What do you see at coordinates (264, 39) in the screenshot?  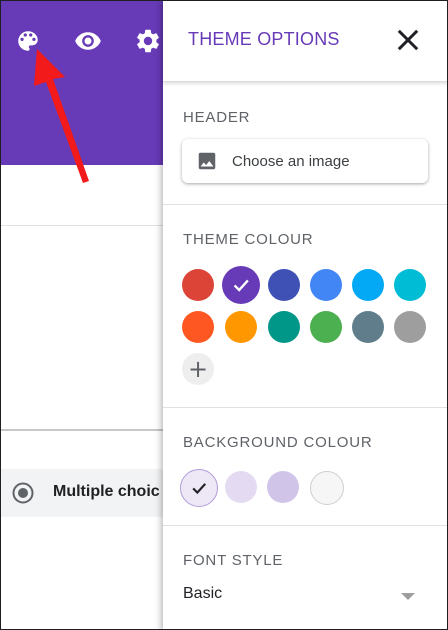 I see `panel-title: THEME OPTIONS` at bounding box center [264, 39].